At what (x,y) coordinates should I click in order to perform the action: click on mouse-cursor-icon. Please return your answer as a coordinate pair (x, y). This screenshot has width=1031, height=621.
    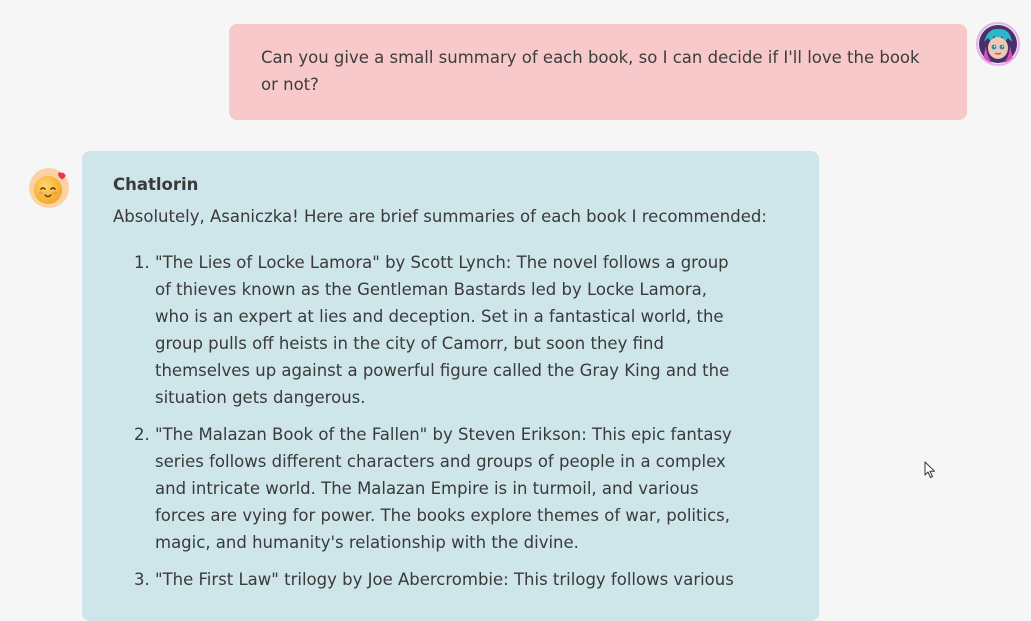
    Looking at the image, I should click on (929, 469).